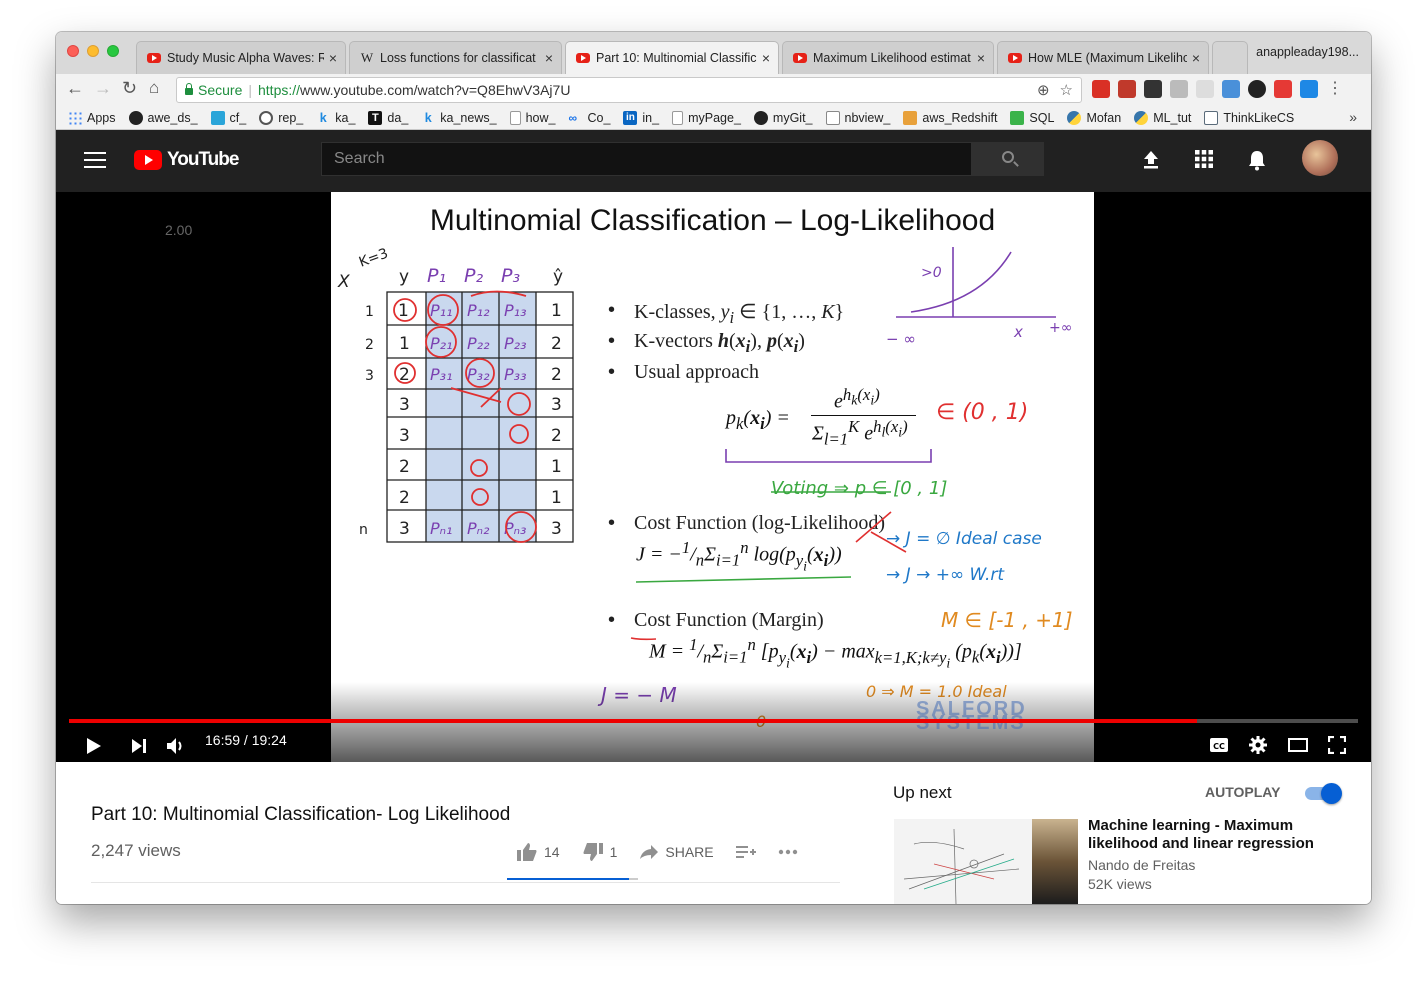 The image size is (1427, 984). What do you see at coordinates (398, 117) in the screenshot?
I see `bookmark-label: da_` at bounding box center [398, 117].